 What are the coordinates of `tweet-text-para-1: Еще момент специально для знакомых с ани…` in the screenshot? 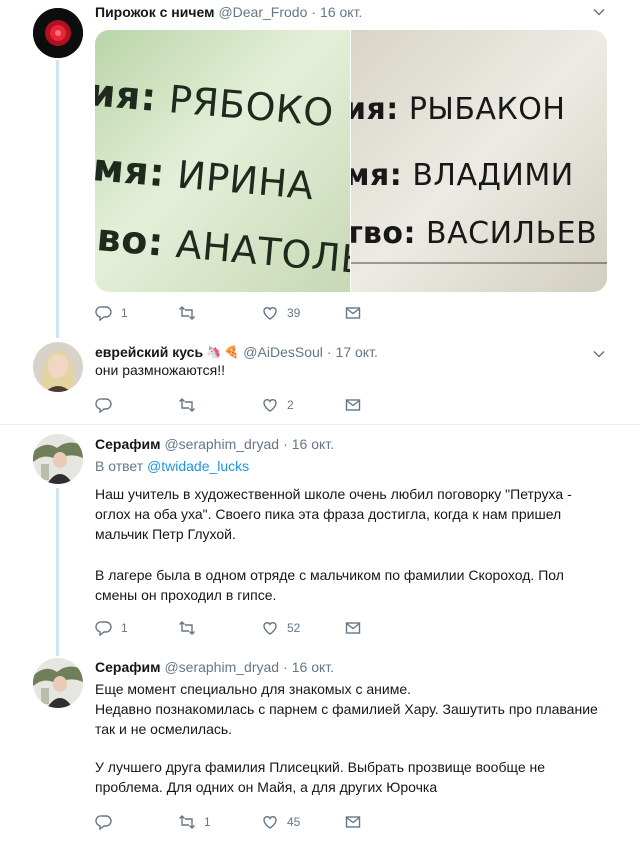 It's located at (253, 689).